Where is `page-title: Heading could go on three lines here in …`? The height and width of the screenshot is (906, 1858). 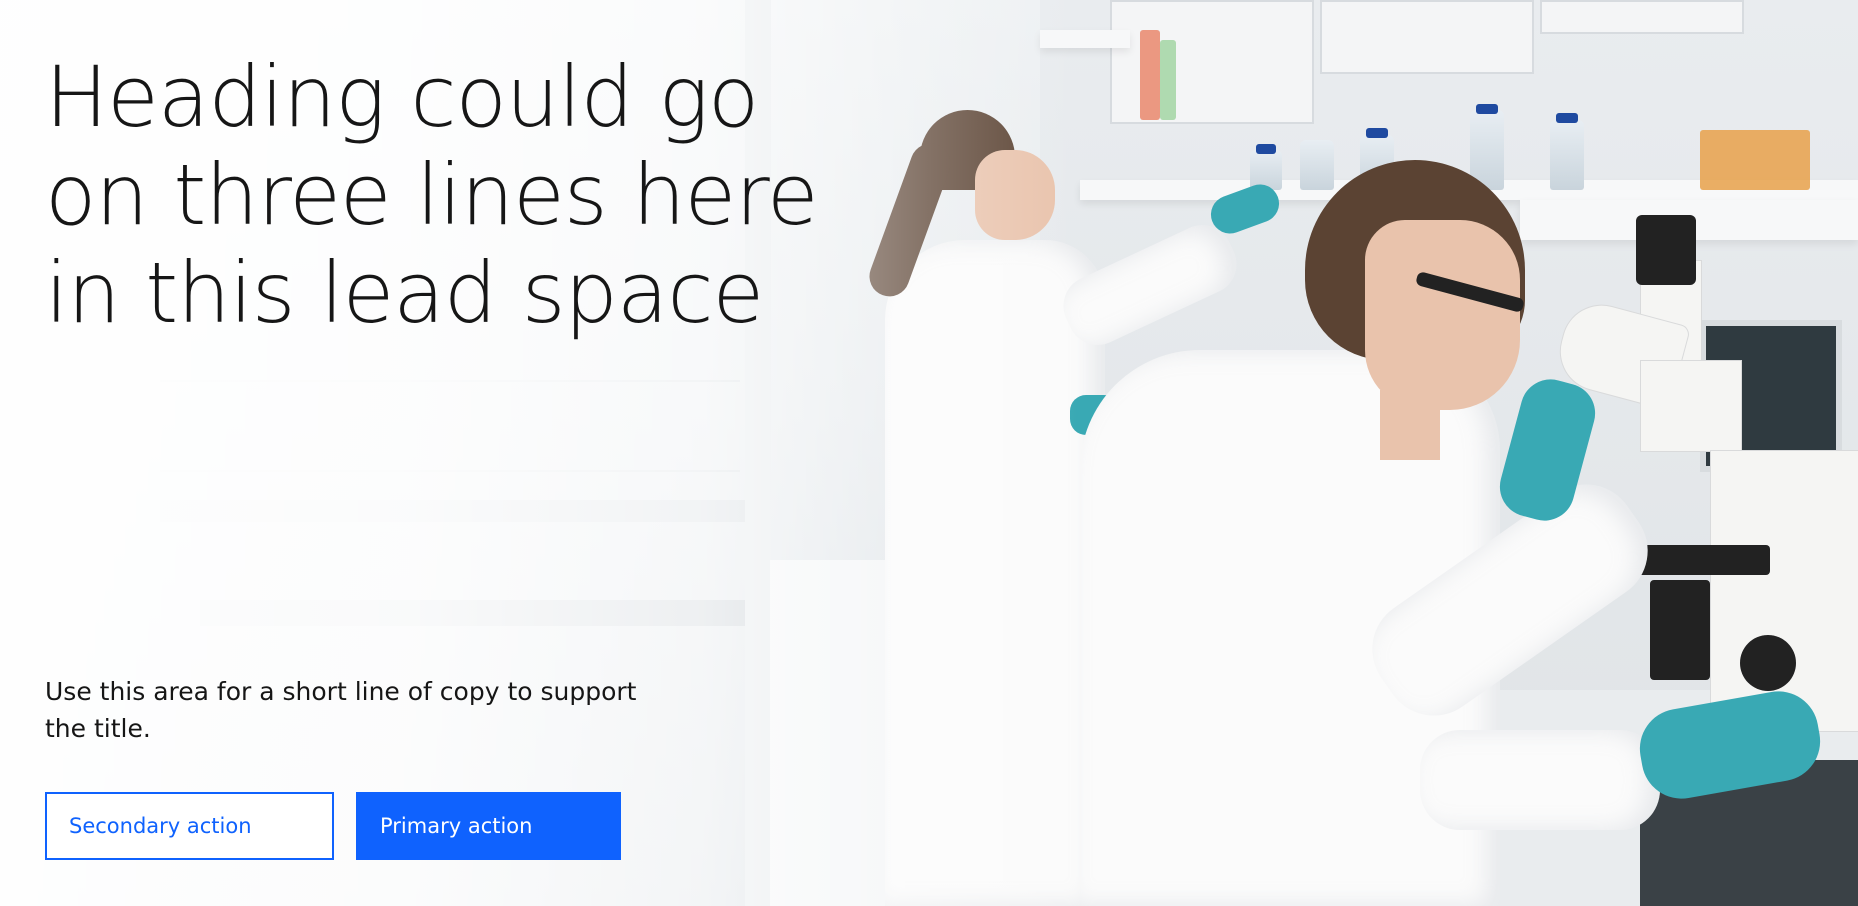
page-title: Heading could go on three lines here in … is located at coordinates (432, 195).